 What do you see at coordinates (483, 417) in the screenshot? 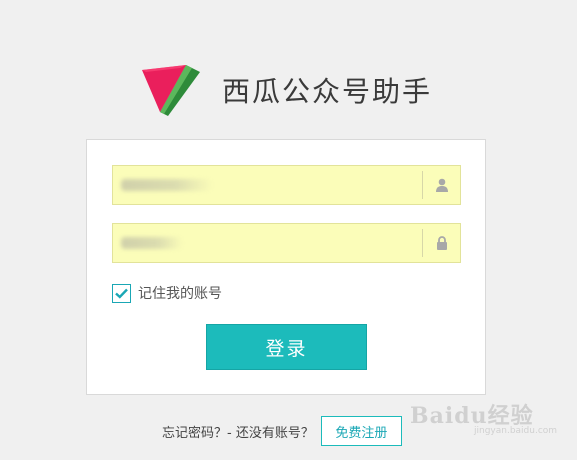
I see `baidu-watermark: Baidu经验 jingyan.baidu.com` at bounding box center [483, 417].